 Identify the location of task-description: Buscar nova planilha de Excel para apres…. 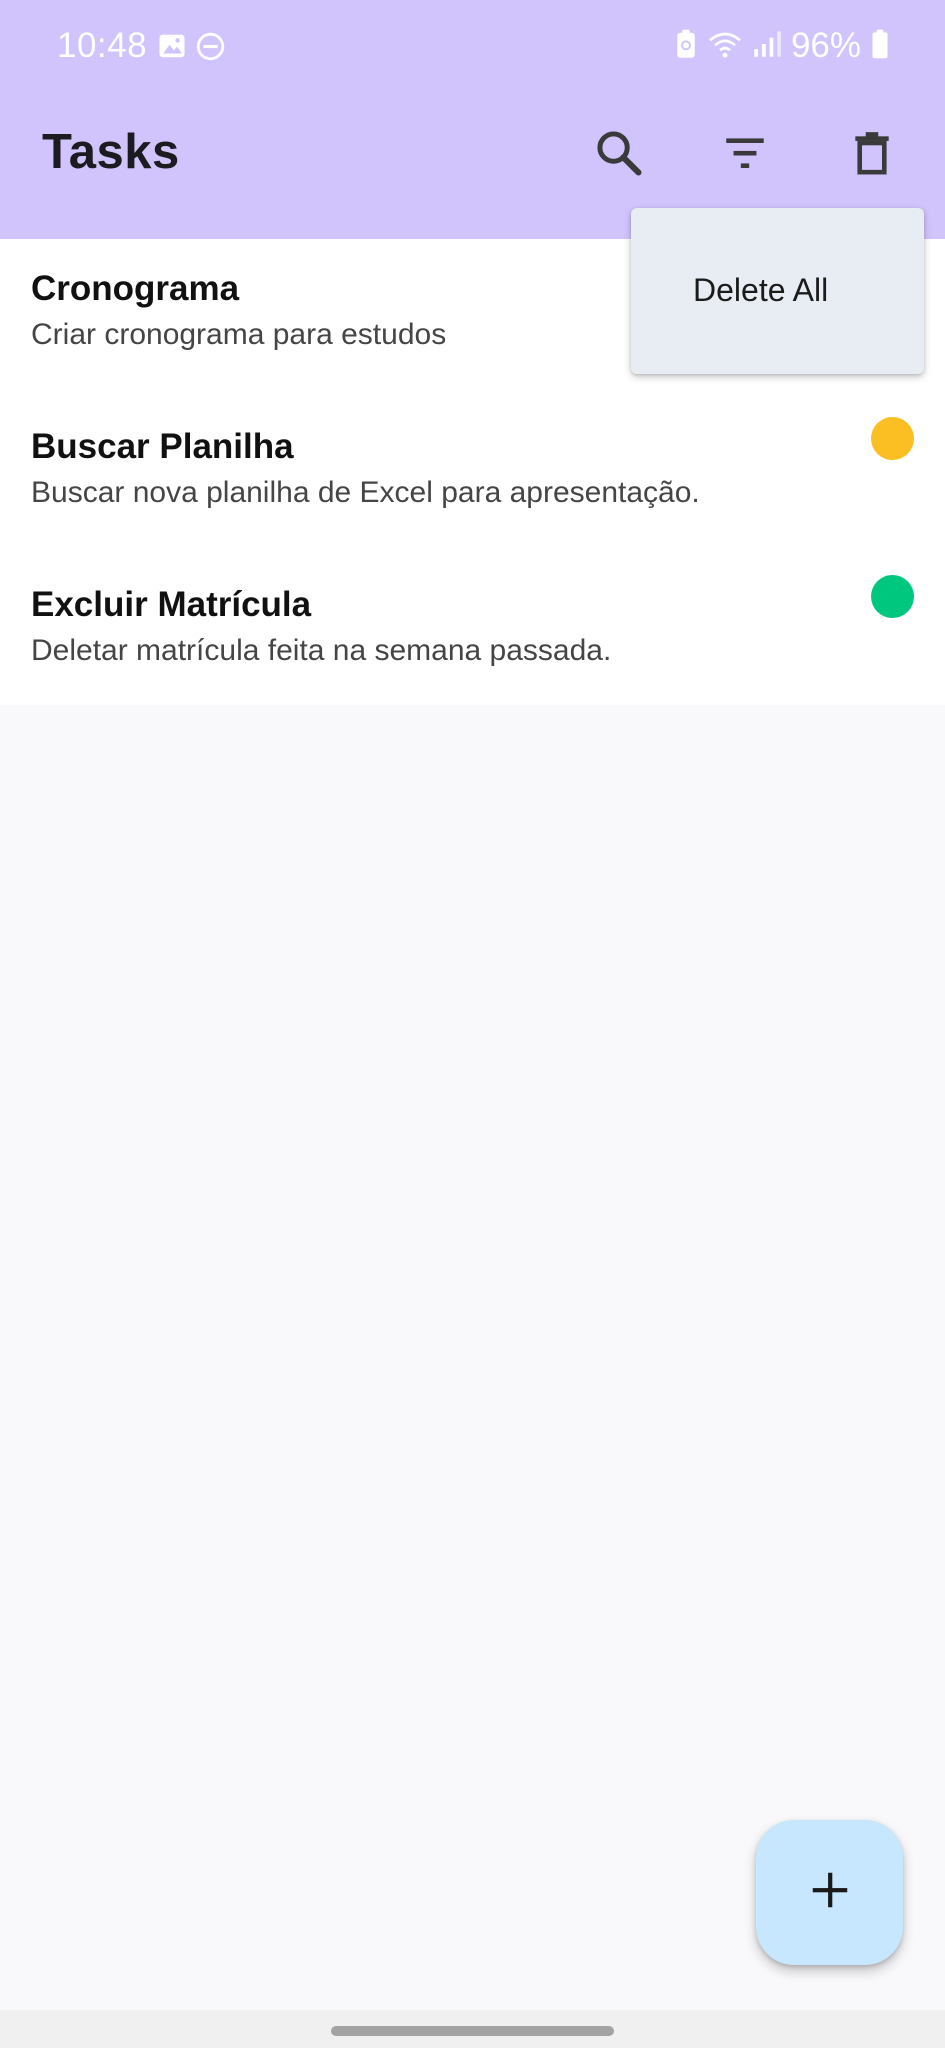
(365, 492).